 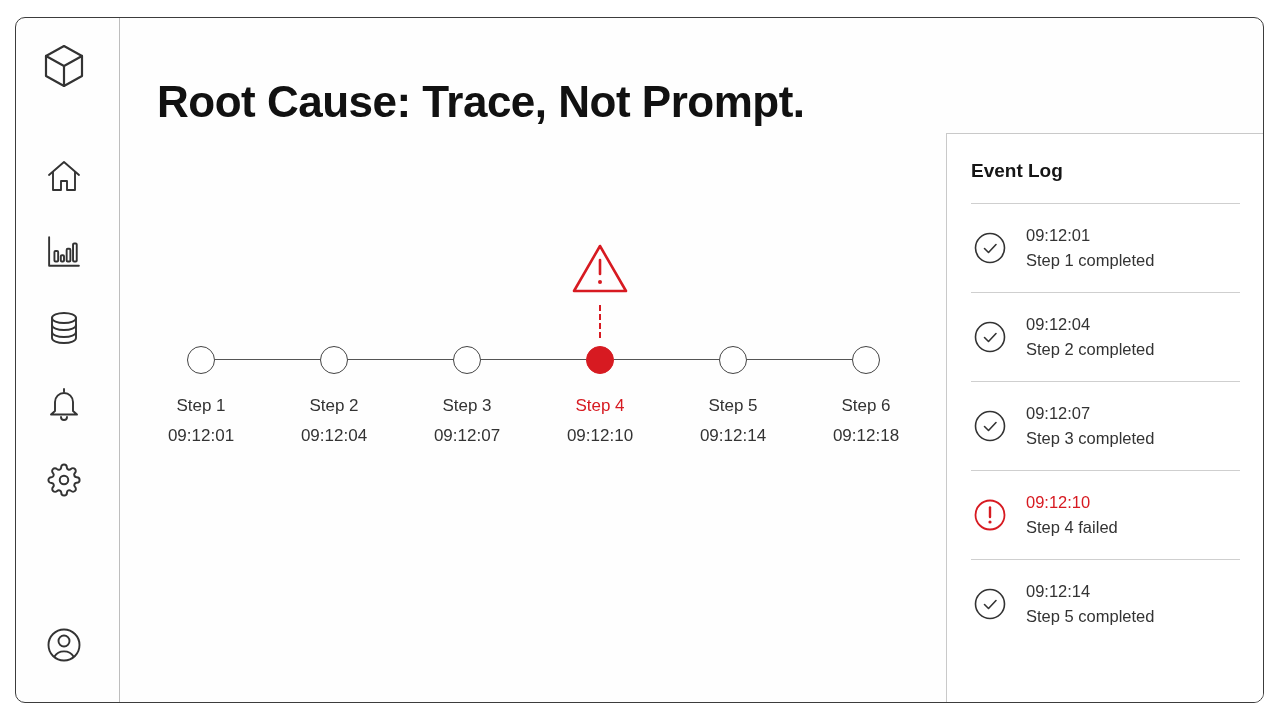 I want to click on event-time: 09:12:01, so click(x=1058, y=235).